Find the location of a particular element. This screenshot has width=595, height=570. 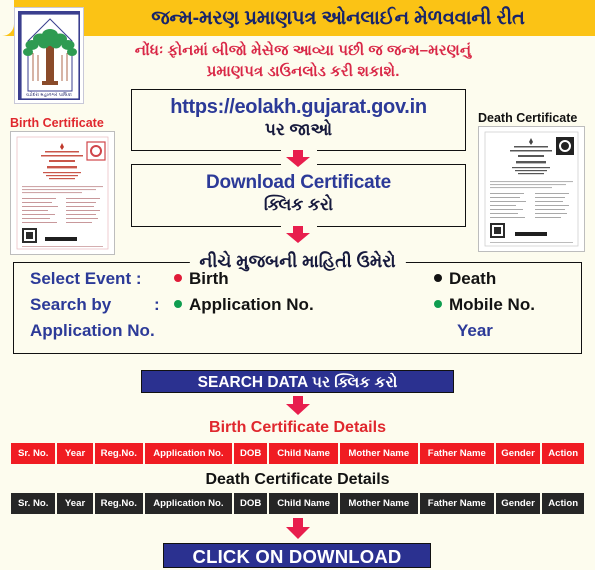

download-certificate-text: Download Certificate is located at coordinates (298, 182).